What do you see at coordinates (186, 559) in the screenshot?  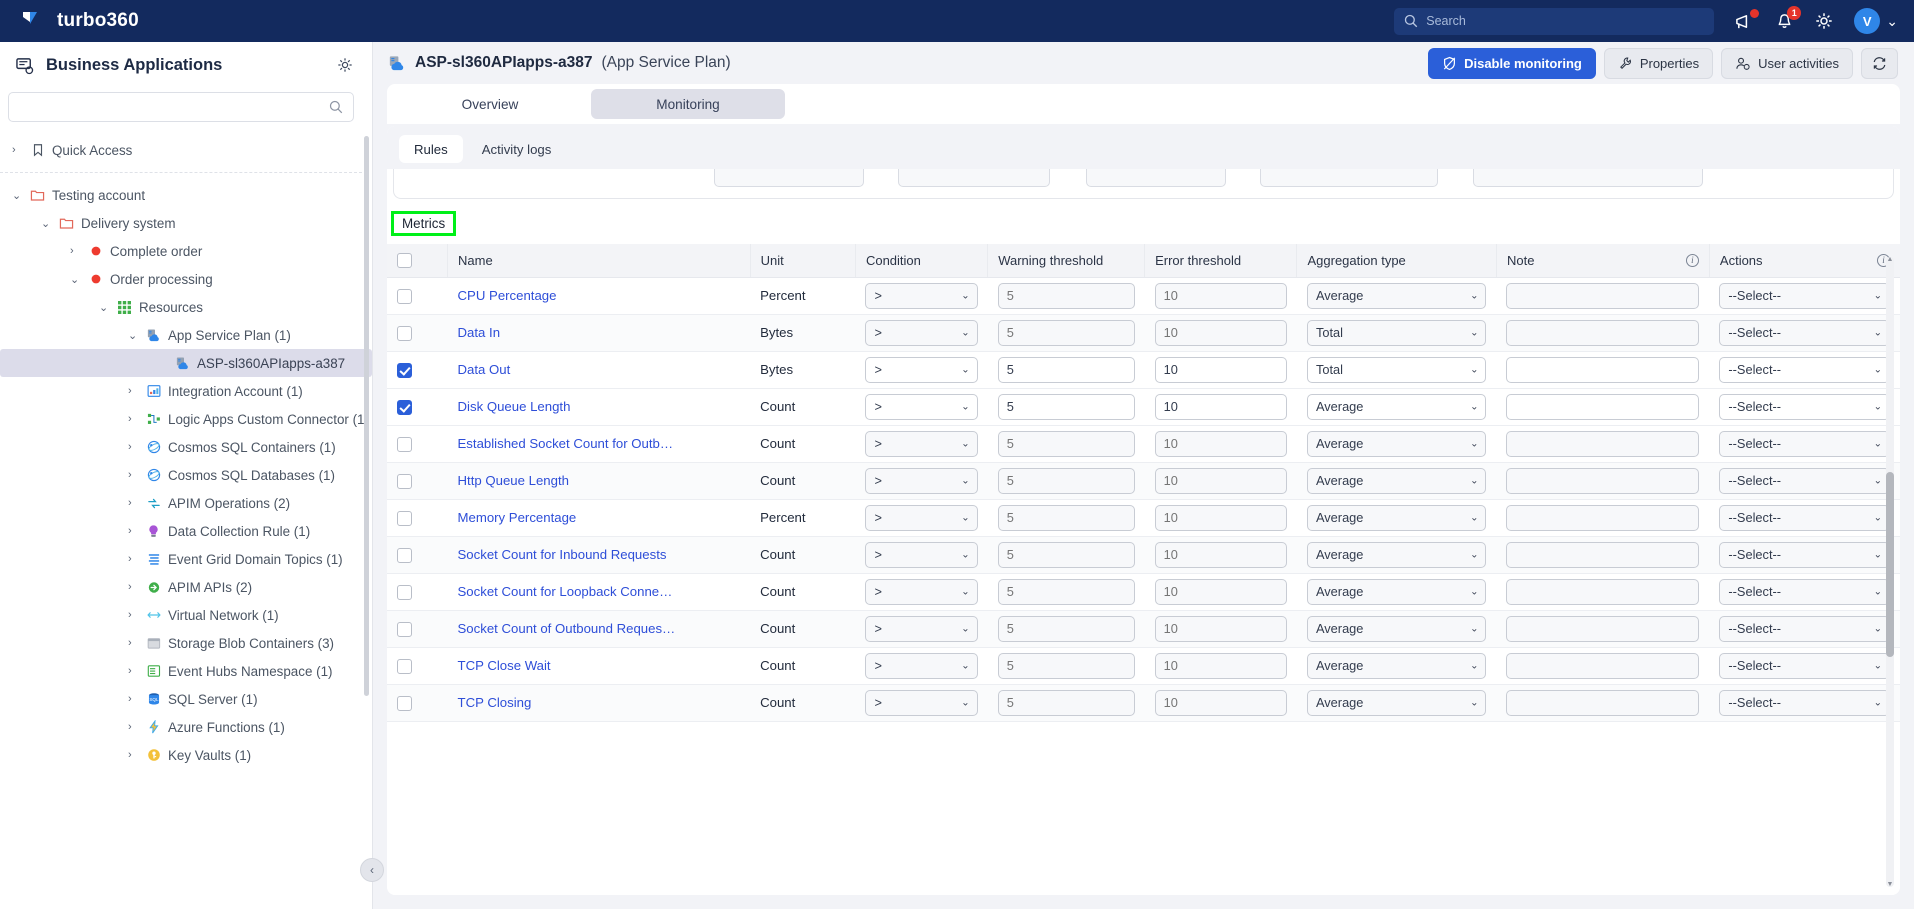 I see `sidebar-item-event-grid-domain-topics-1: › Event Grid Domain Topics (1)` at bounding box center [186, 559].